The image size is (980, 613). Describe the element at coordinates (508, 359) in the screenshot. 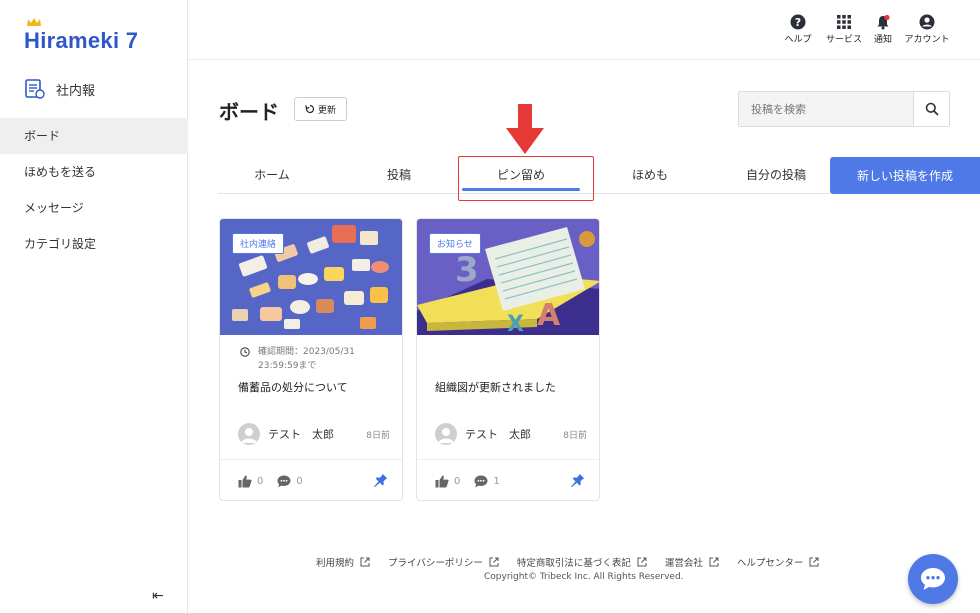

I see `post-card: 3 A X お知らせ 組織図が更新されました テスト 太郎 8日前 0 1` at that location.